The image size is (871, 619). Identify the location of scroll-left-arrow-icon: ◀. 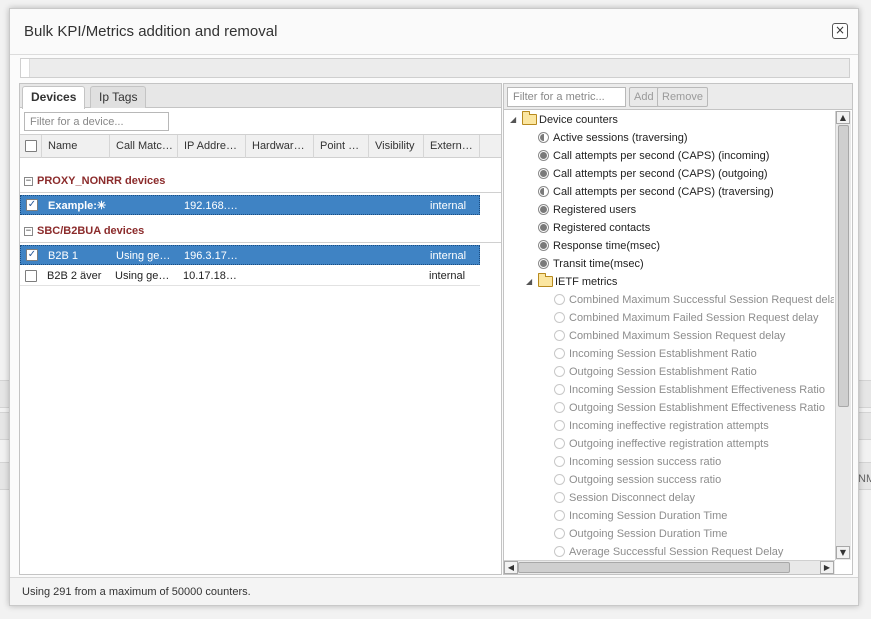
(511, 567).